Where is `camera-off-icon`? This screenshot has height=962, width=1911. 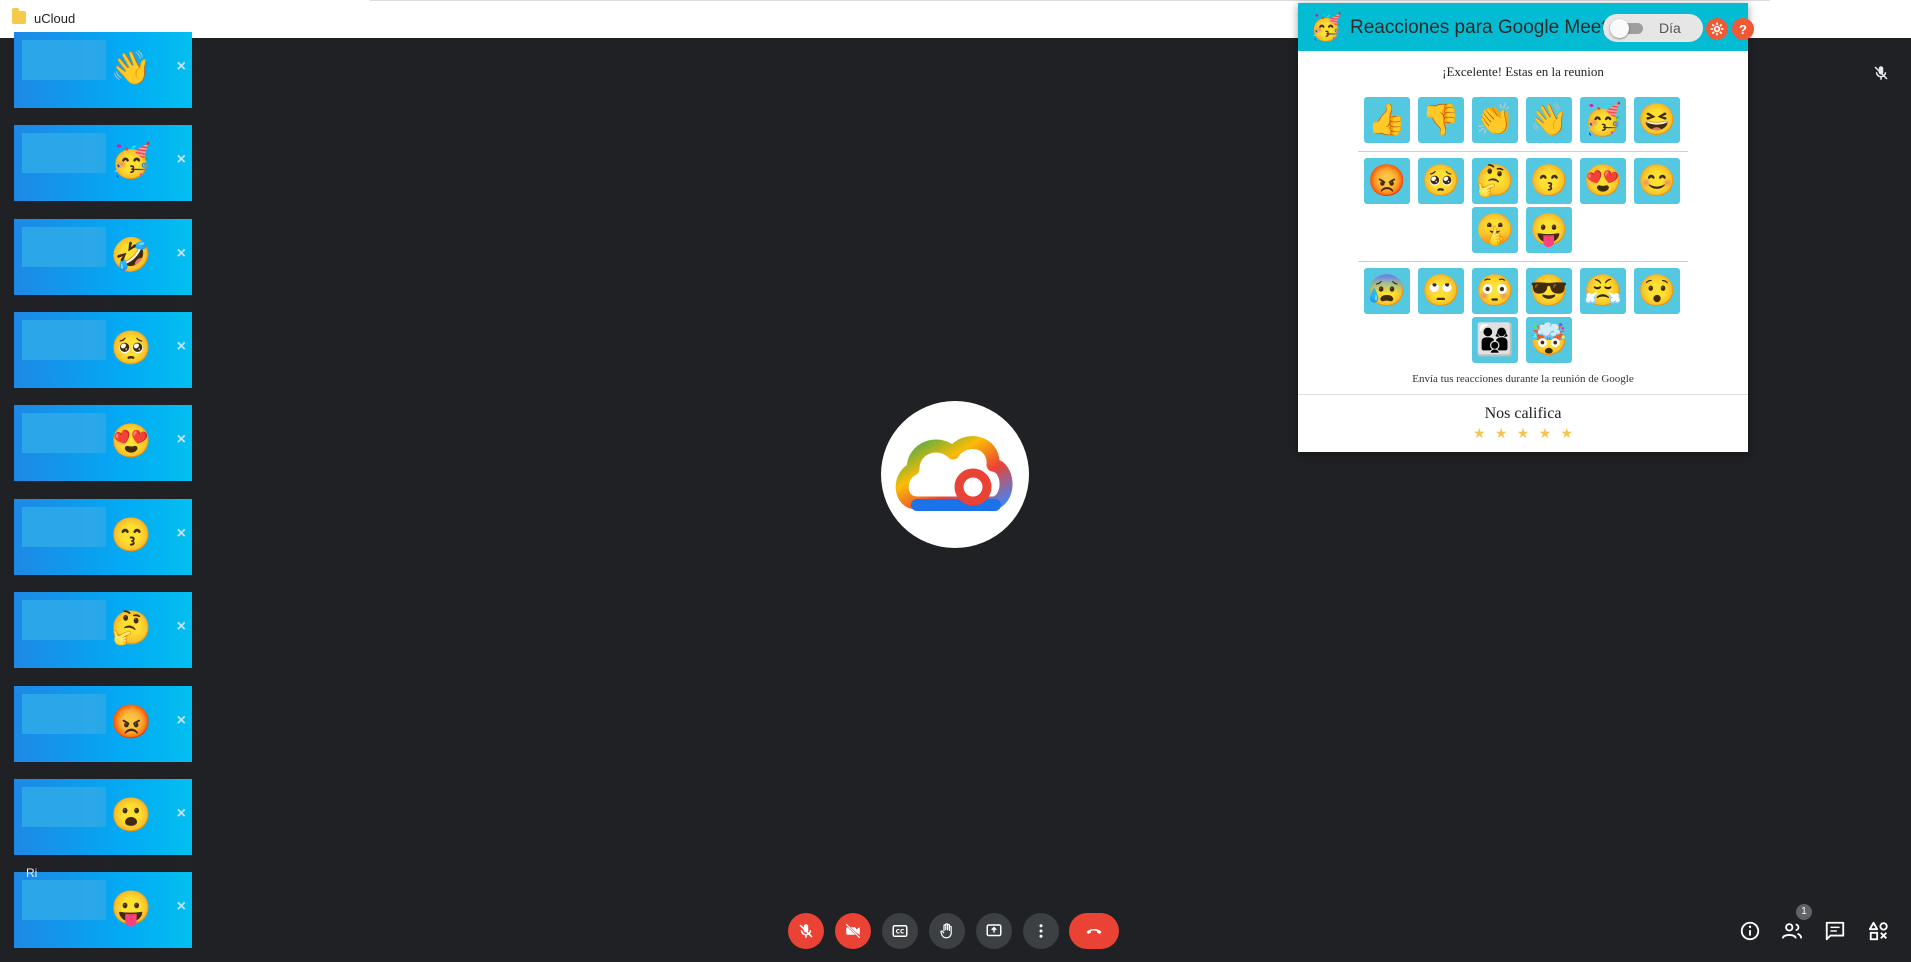
camera-off-icon is located at coordinates (853, 931).